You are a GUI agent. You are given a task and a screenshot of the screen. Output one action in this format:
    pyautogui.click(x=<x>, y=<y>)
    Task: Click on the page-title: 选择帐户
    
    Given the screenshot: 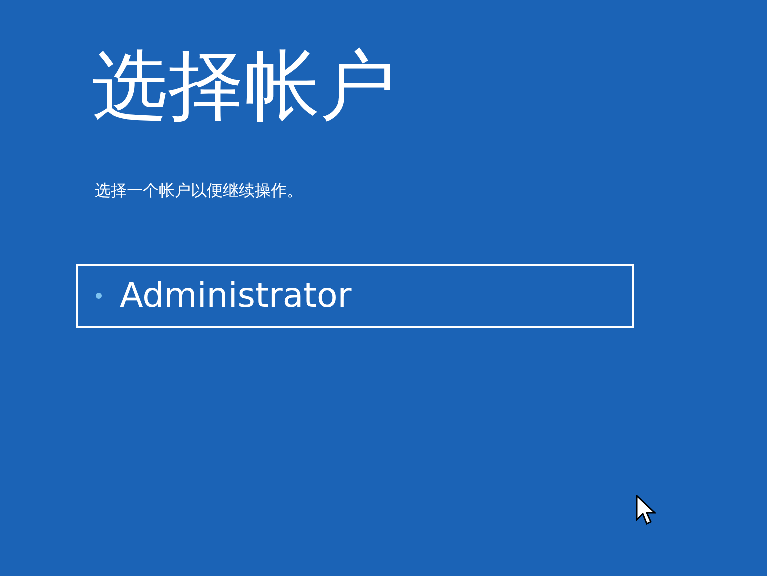 What is the action you would take?
    pyautogui.click(x=244, y=86)
    